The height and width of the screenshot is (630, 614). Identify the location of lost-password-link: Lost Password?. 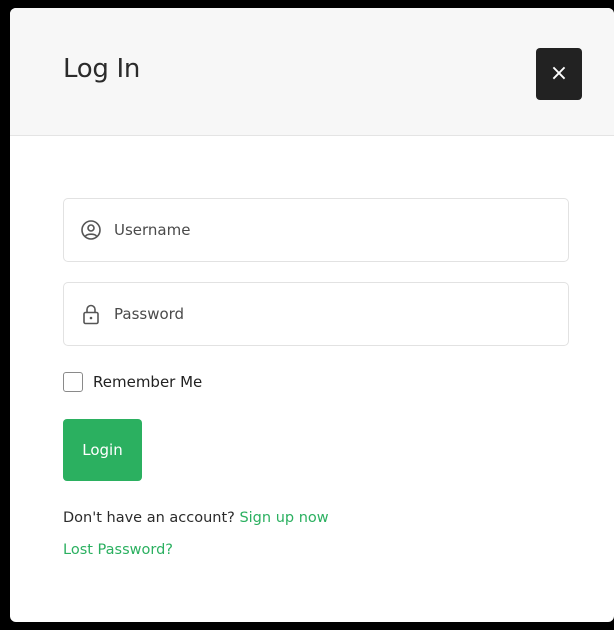
(118, 550).